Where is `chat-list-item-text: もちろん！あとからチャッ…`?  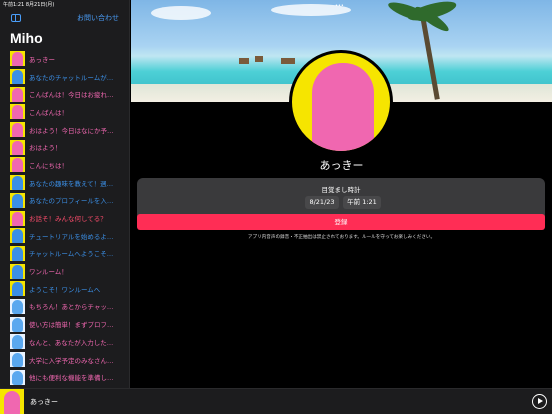
chat-list-item-text: もちろん！あとからチャッ… is located at coordinates (71, 307).